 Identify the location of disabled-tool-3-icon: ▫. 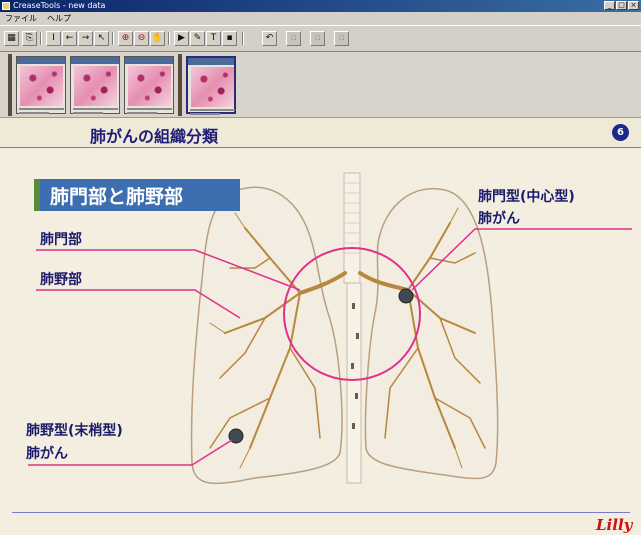
(341, 38).